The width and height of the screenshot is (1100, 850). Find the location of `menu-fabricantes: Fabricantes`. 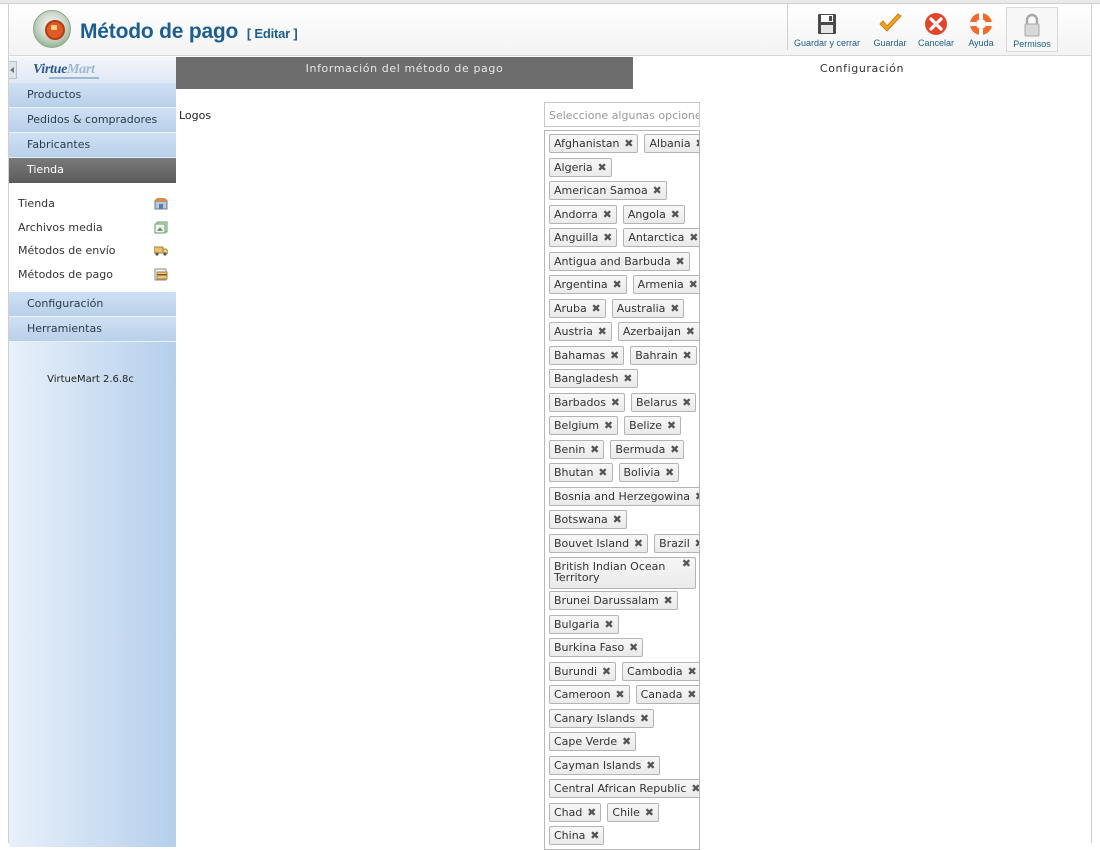

menu-fabricantes: Fabricantes is located at coordinates (92, 145).